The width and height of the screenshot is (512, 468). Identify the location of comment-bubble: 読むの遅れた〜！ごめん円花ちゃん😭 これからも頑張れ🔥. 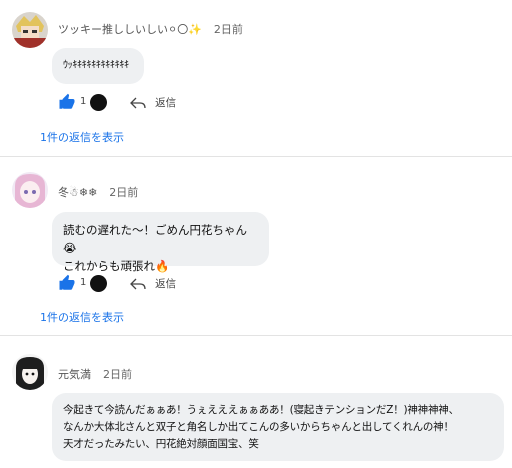
(160, 242).